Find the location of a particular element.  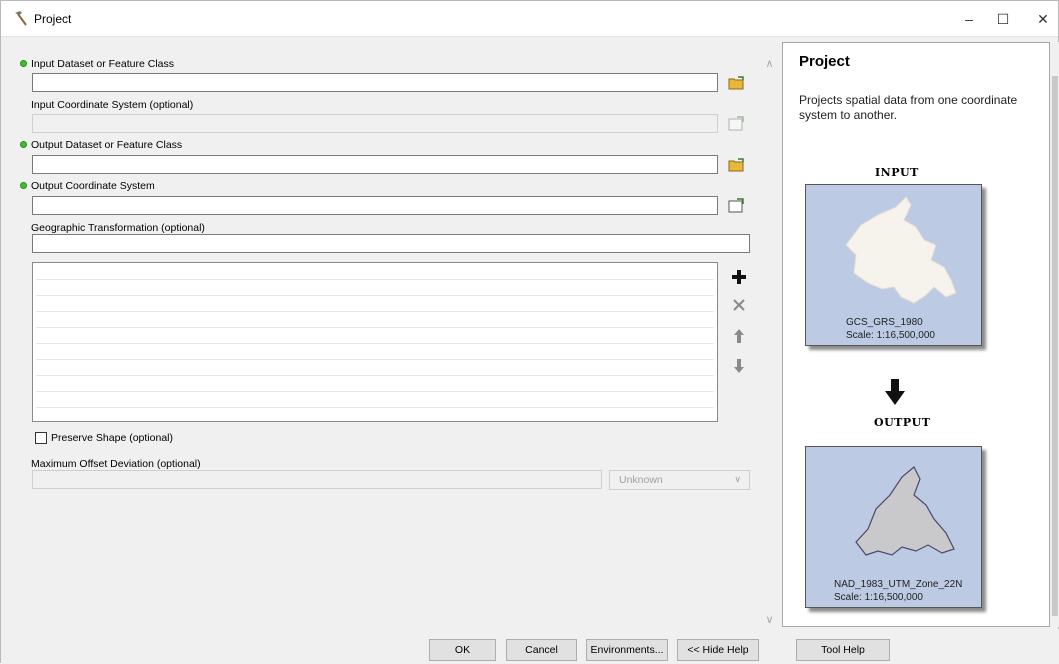

input-scale: Scale: 1:16,500,000 is located at coordinates (890, 335).